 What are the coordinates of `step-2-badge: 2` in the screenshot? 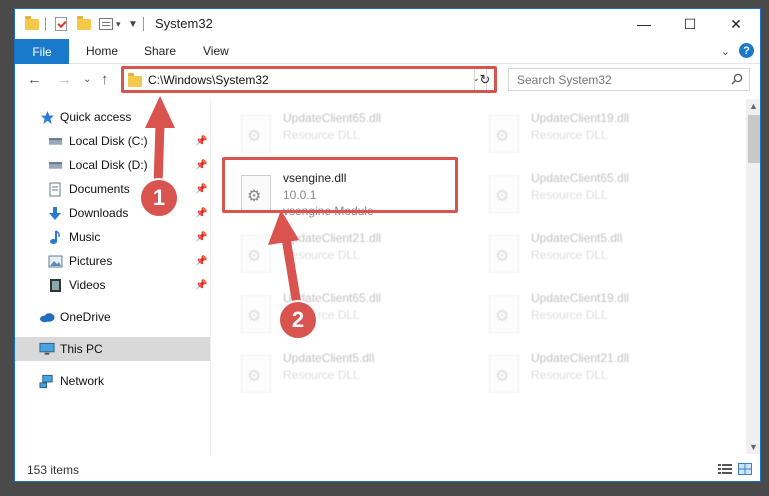 It's located at (298, 320).